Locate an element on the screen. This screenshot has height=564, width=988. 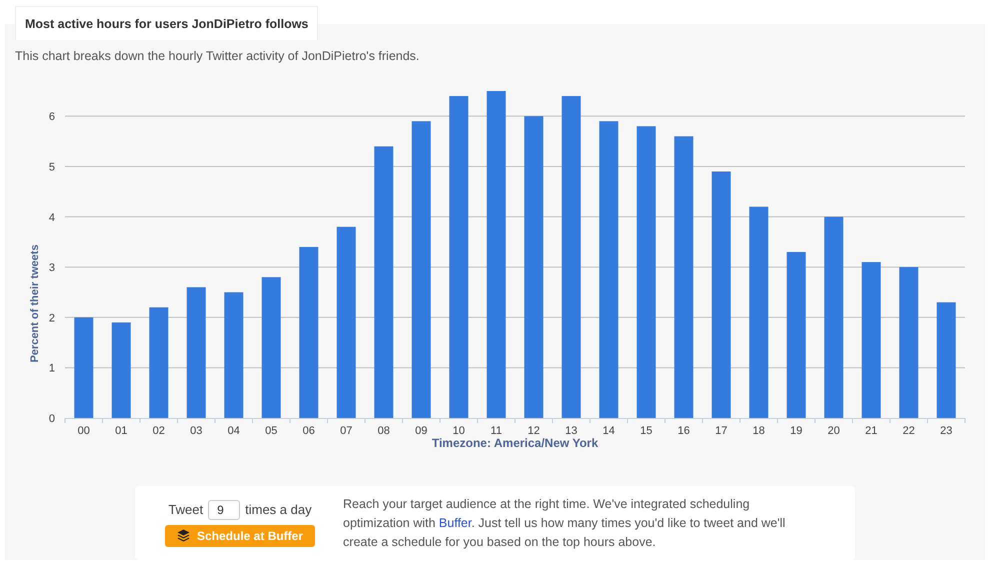
x-tick-label: 13 is located at coordinates (571, 431).